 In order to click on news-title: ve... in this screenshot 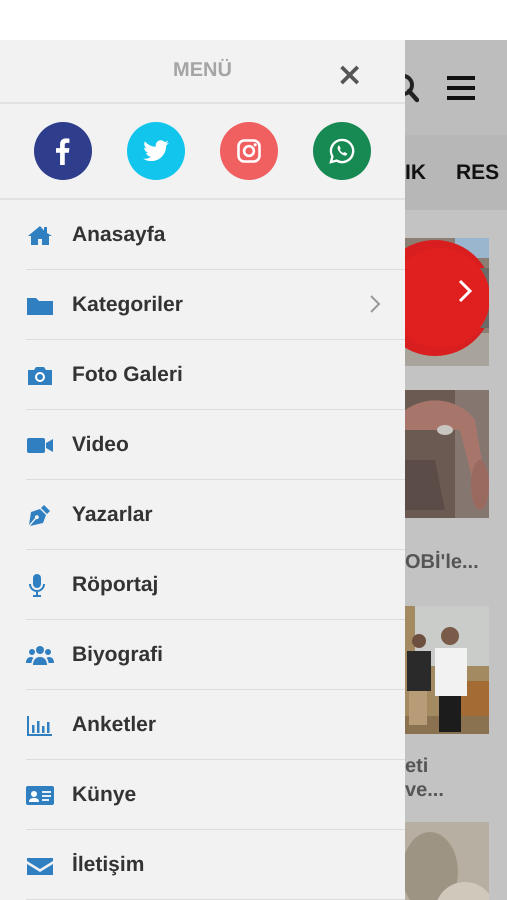, I will do `click(425, 790)`.